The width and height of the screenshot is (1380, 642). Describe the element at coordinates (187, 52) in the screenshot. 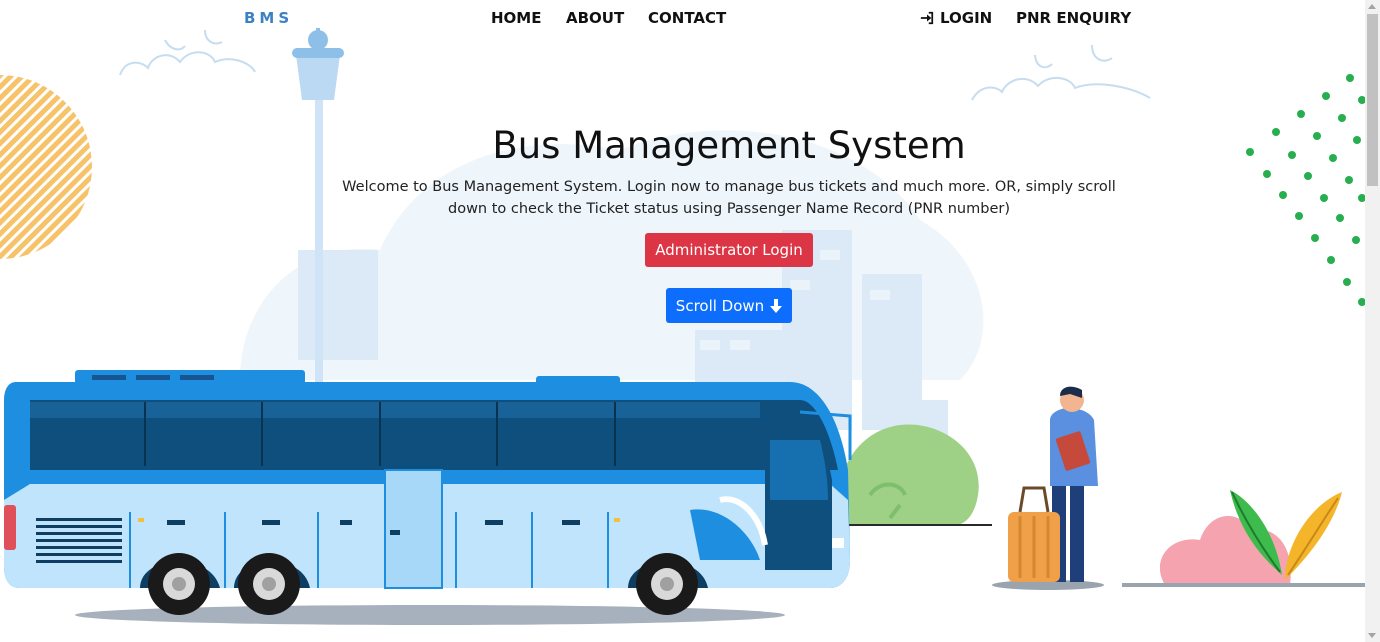

I see `cloud-left` at that location.